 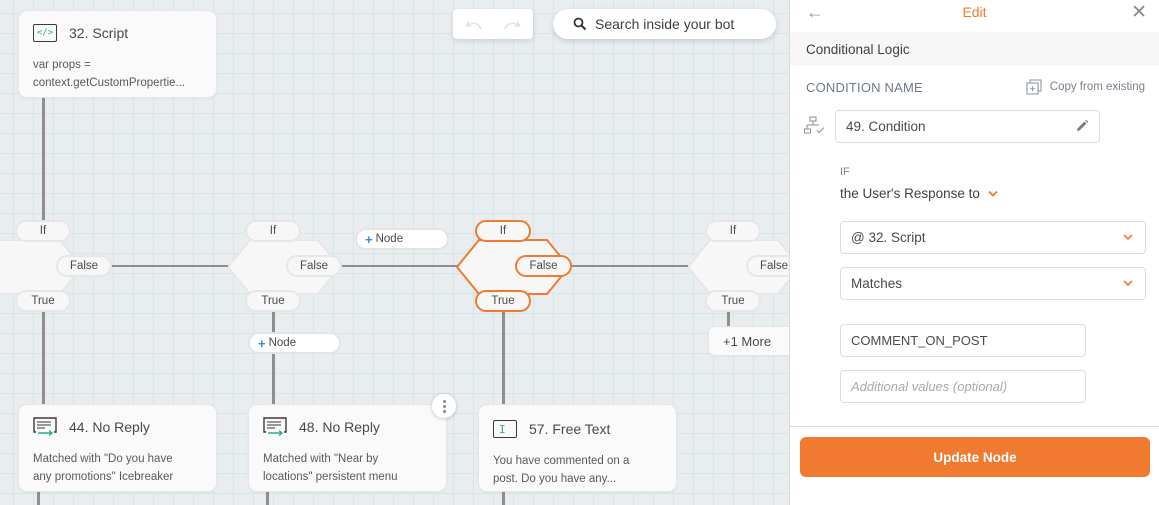 What do you see at coordinates (910, 193) in the screenshot?
I see `source-type-label: the User's Response to` at bounding box center [910, 193].